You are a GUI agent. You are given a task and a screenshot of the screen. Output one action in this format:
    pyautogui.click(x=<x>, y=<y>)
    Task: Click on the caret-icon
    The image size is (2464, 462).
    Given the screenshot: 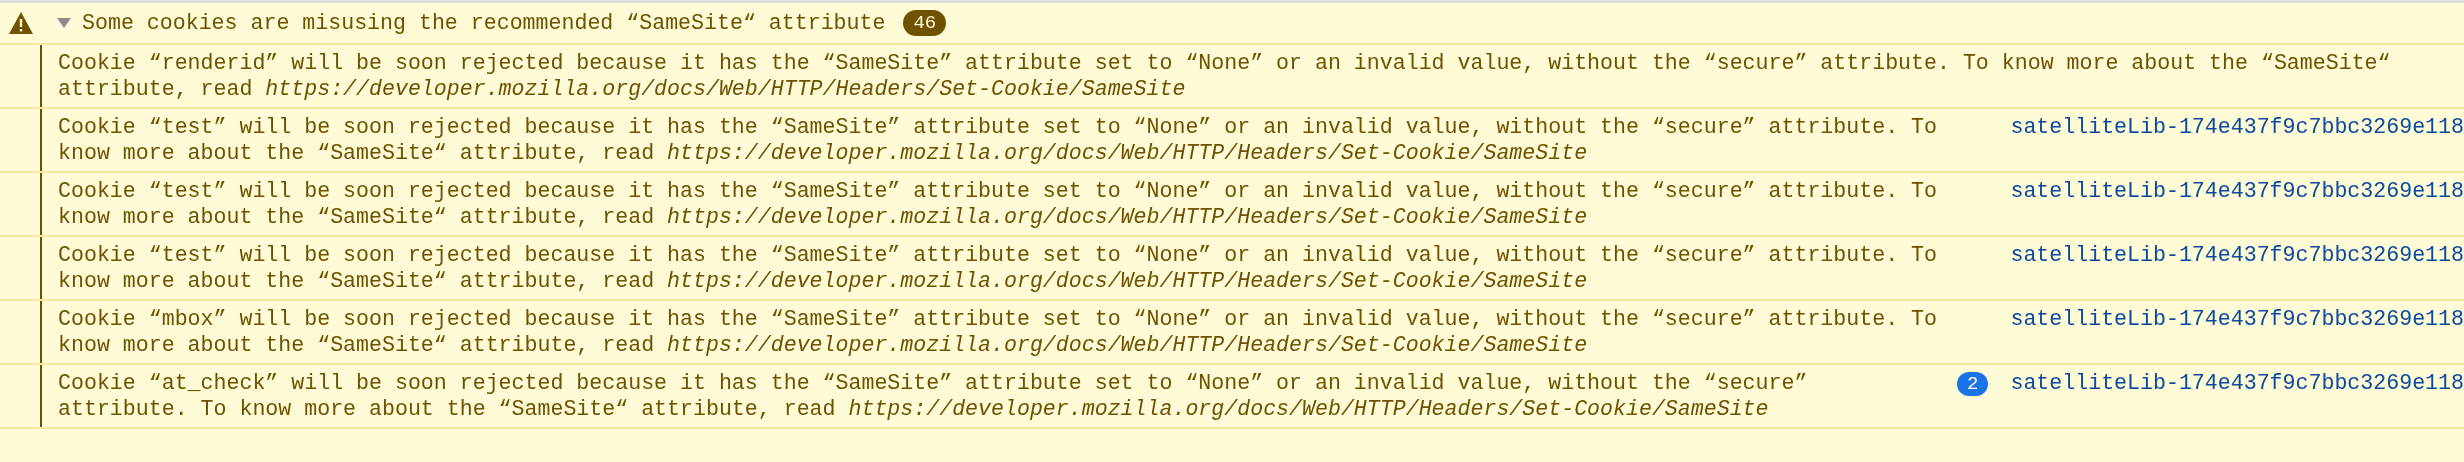 What is the action you would take?
    pyautogui.click(x=64, y=23)
    